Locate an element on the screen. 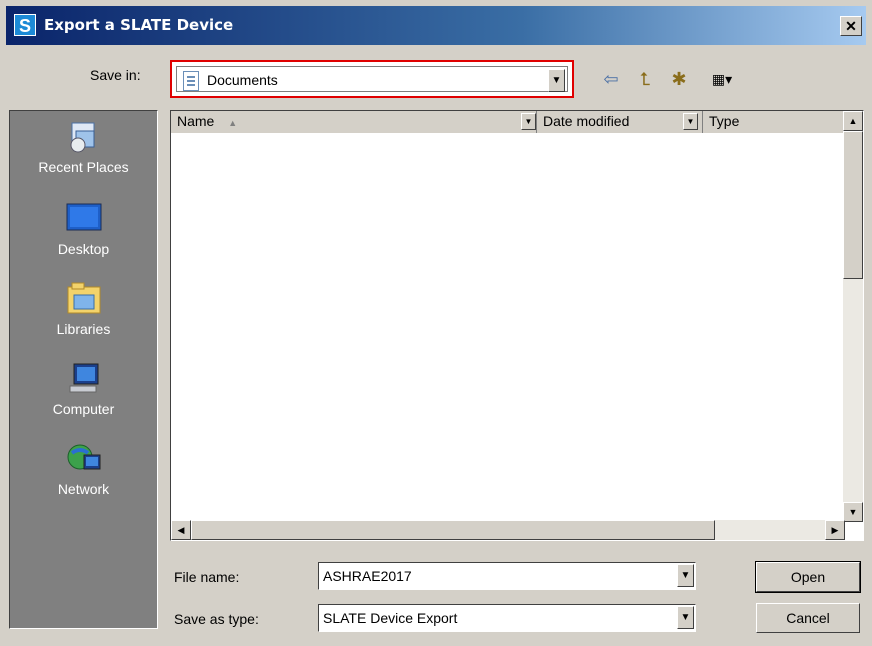 This screenshot has height=646, width=872. save-in-label: Save in: is located at coordinates (115, 75).